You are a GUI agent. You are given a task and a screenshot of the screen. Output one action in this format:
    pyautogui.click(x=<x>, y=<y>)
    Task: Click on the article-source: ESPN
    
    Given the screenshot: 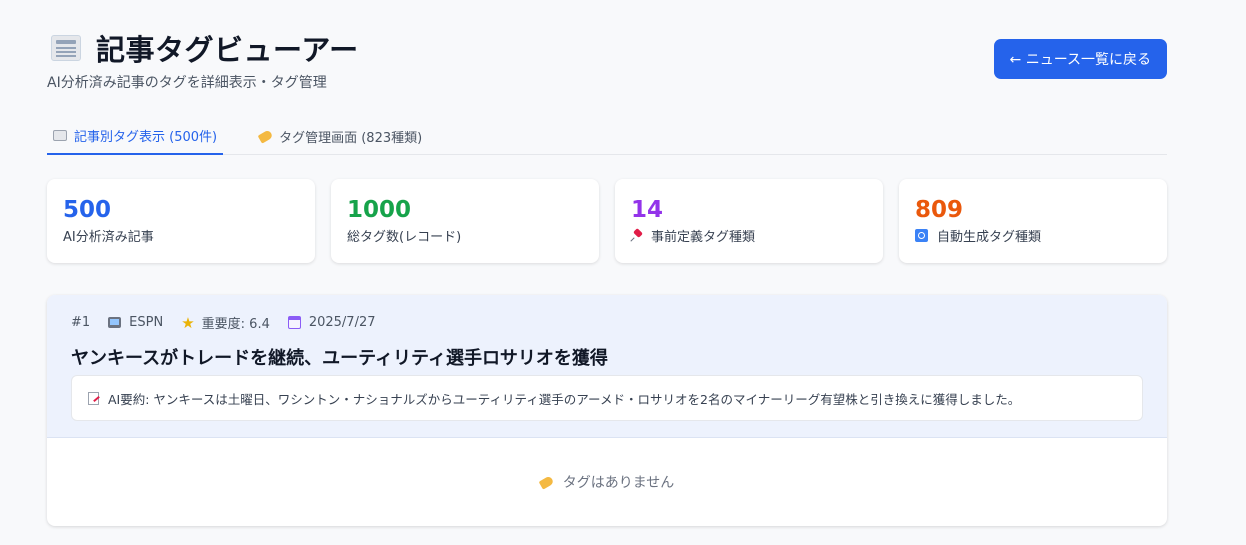 What is the action you would take?
    pyautogui.click(x=135, y=322)
    